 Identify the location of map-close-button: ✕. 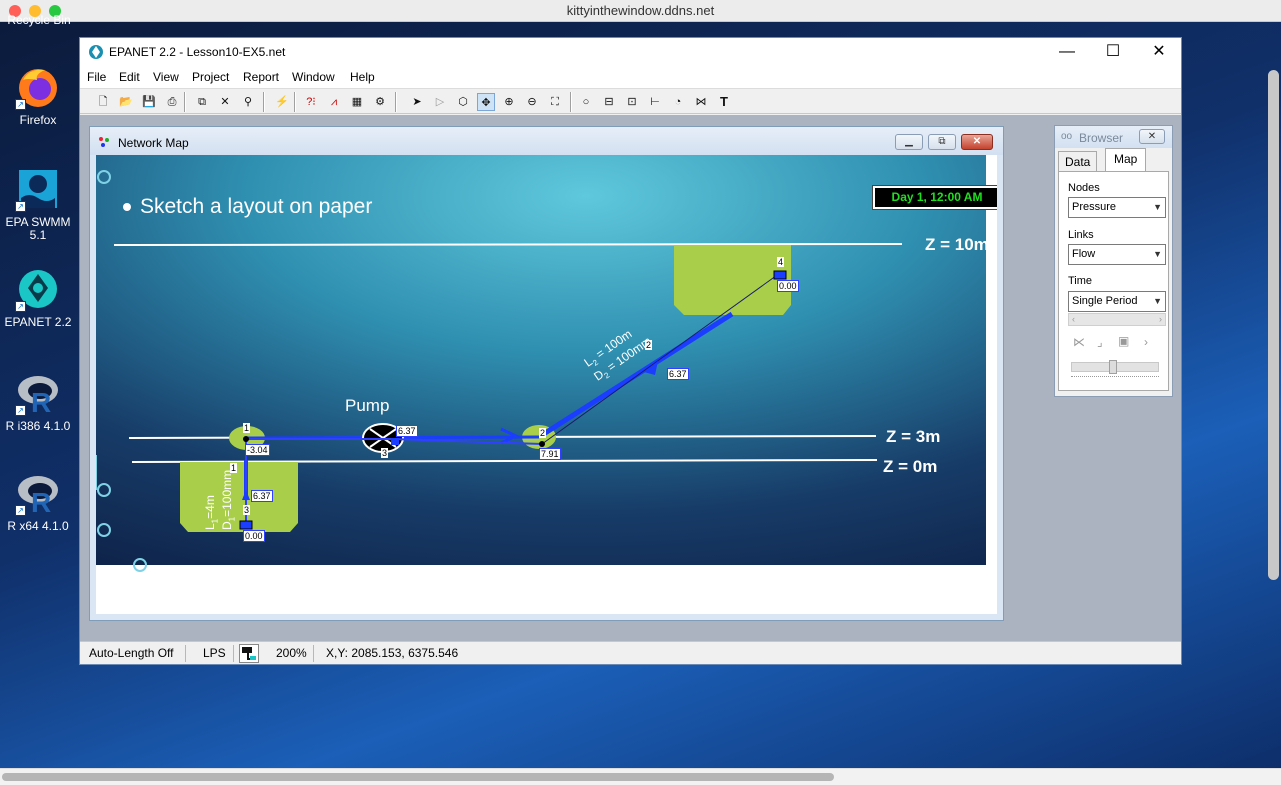
(977, 142).